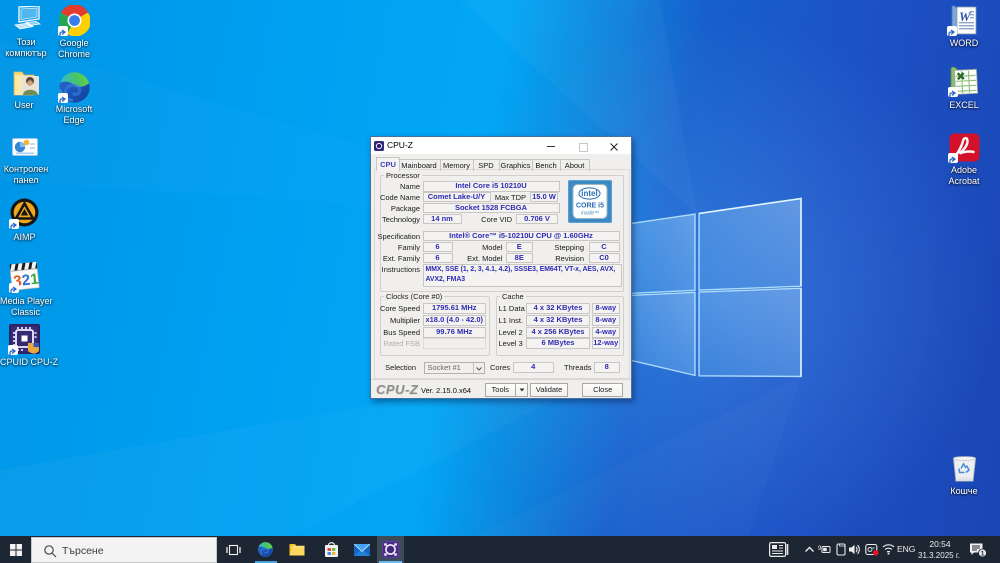  I want to click on svg-text: intel, so click(589, 193).